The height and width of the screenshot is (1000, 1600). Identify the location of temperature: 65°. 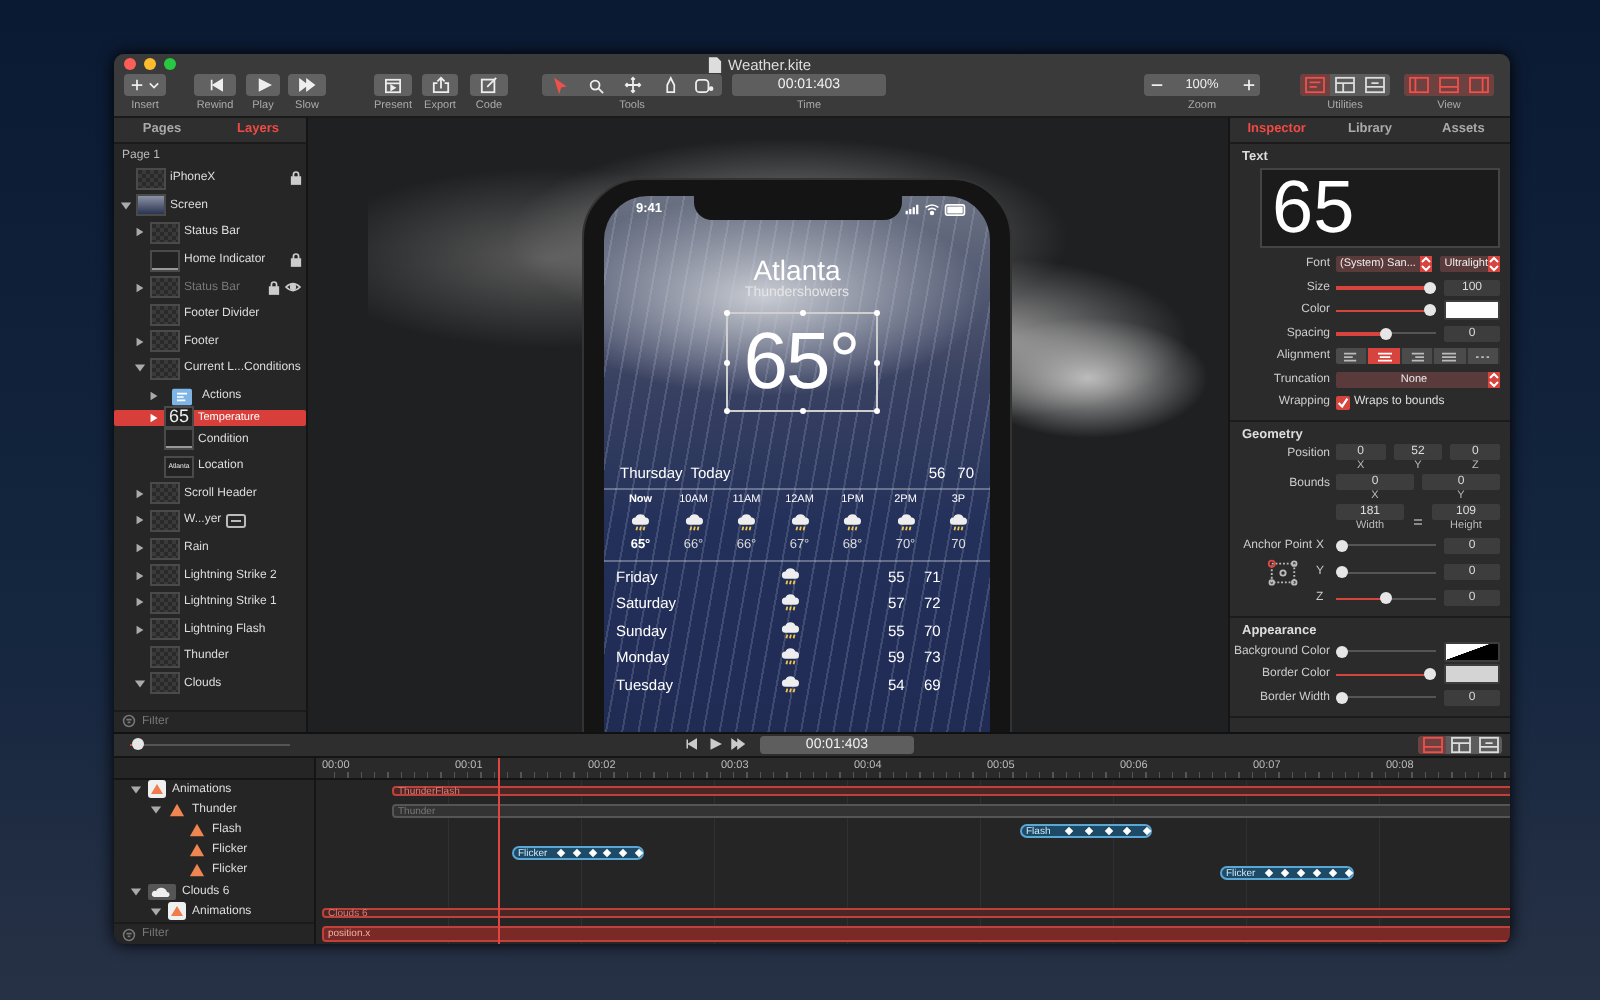
(801, 361).